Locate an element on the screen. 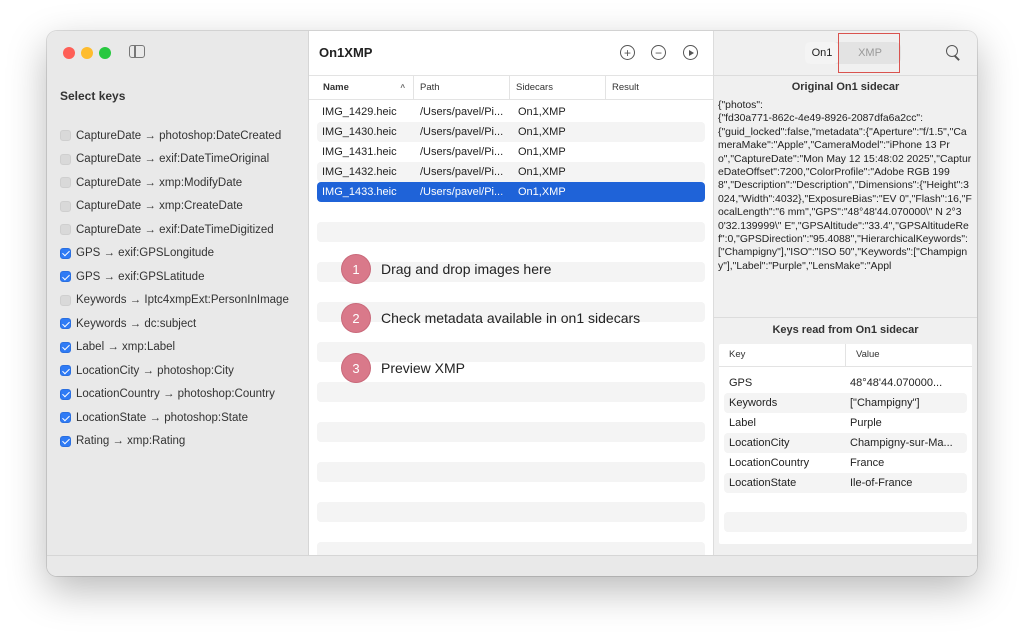  key-item: CaptureDate → xmp:CreateDate is located at coordinates (174, 207).